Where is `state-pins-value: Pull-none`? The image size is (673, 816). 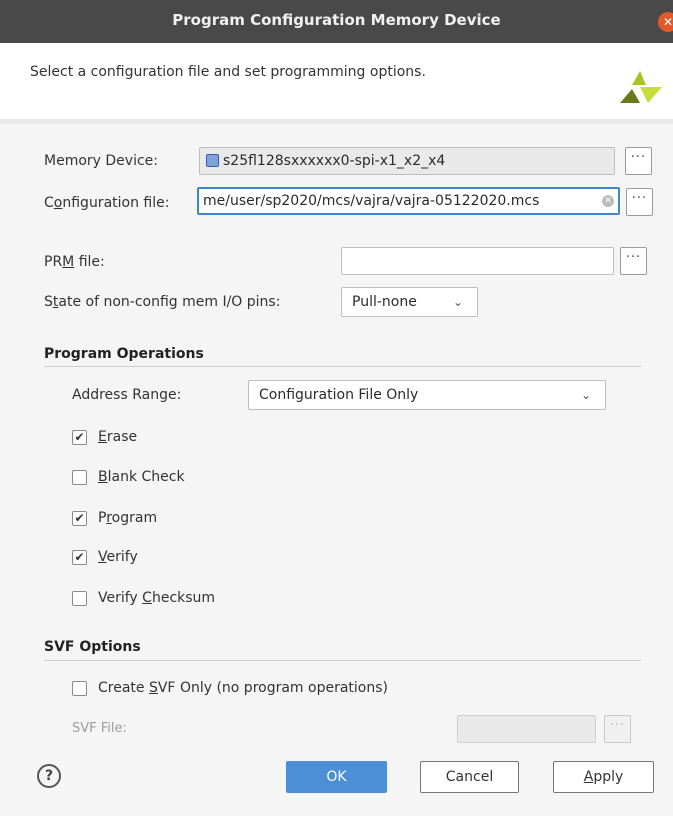 state-pins-value: Pull-none is located at coordinates (384, 302).